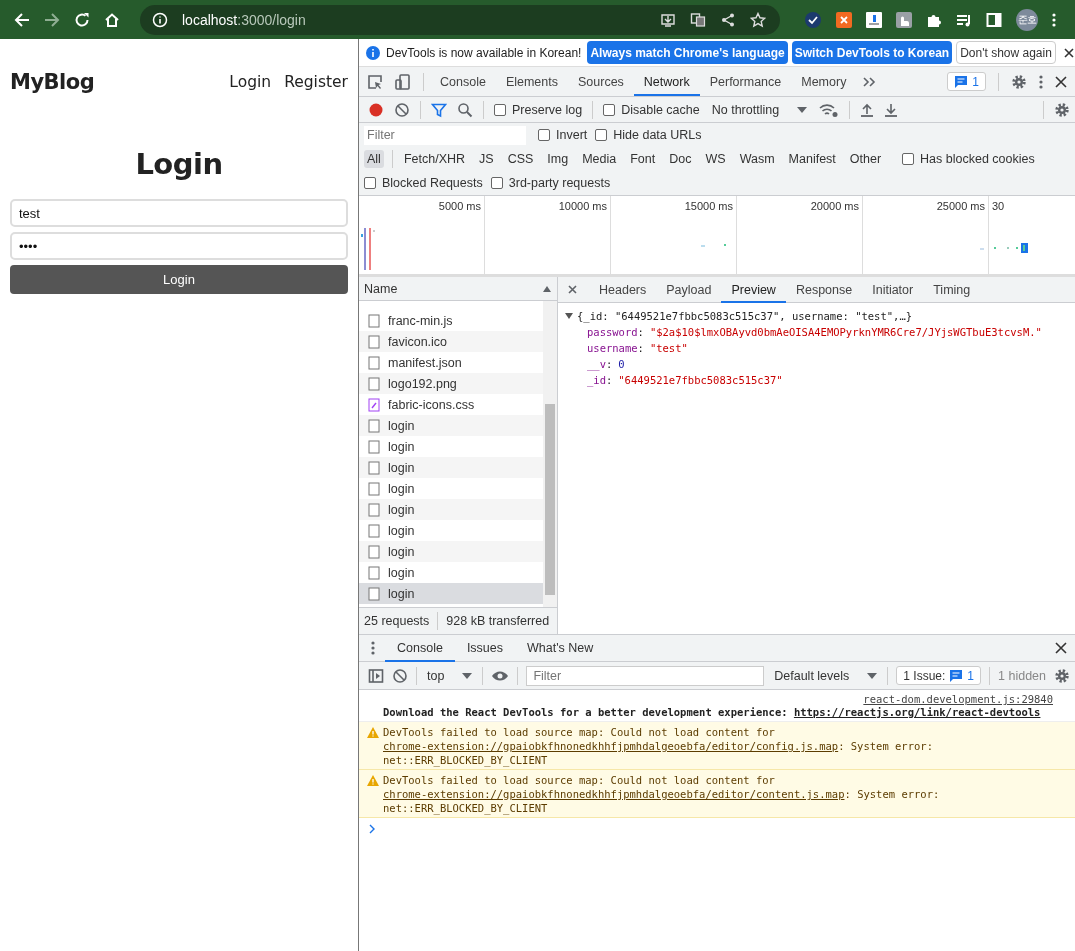 The image size is (1075, 951). I want to click on more-tabs-icon, so click(869, 81).